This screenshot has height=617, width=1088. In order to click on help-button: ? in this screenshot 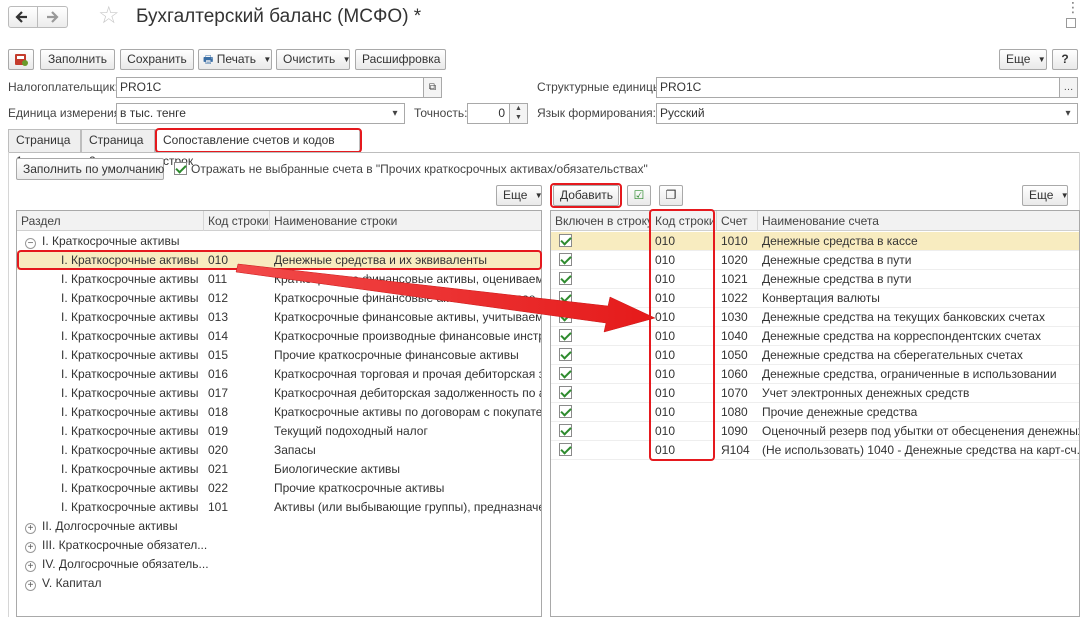, I will do `click(1065, 59)`.